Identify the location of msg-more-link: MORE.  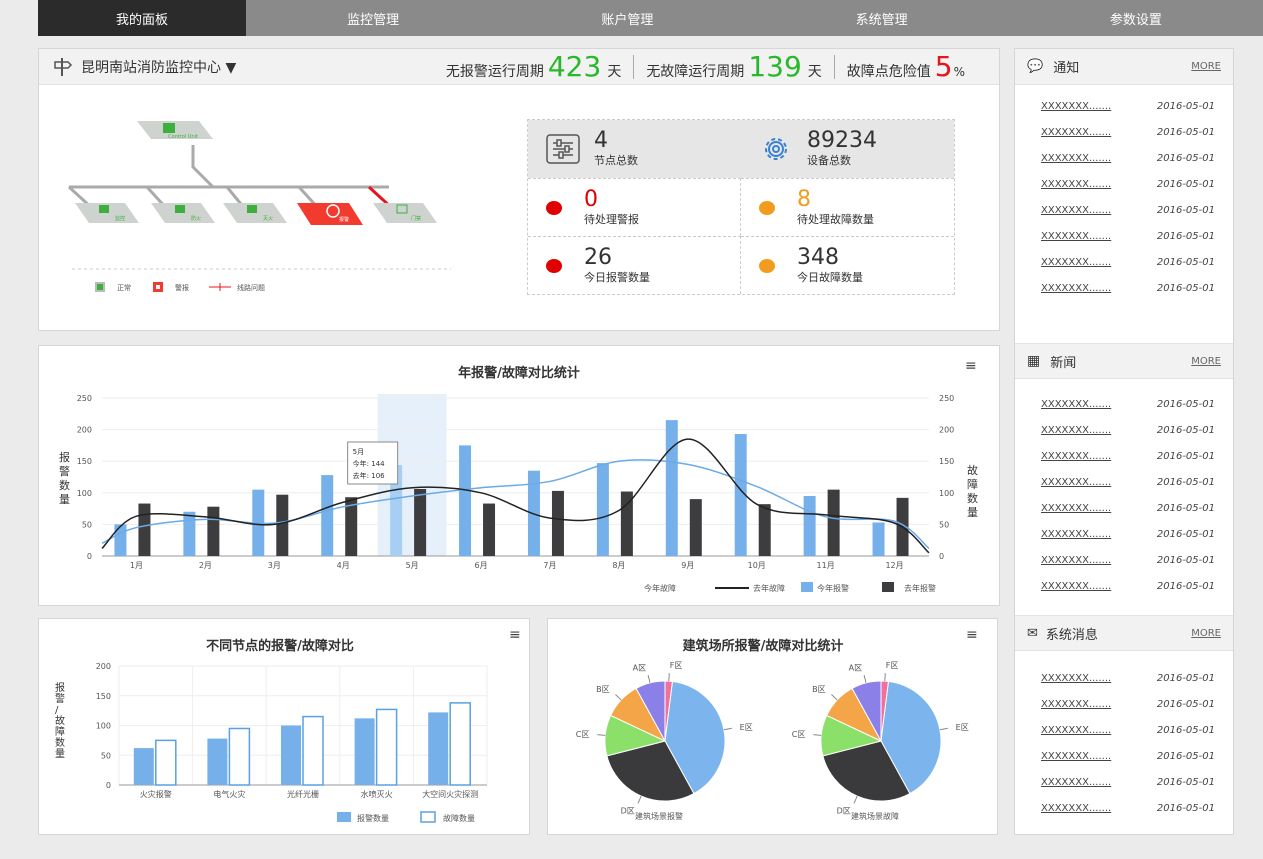
(1206, 633).